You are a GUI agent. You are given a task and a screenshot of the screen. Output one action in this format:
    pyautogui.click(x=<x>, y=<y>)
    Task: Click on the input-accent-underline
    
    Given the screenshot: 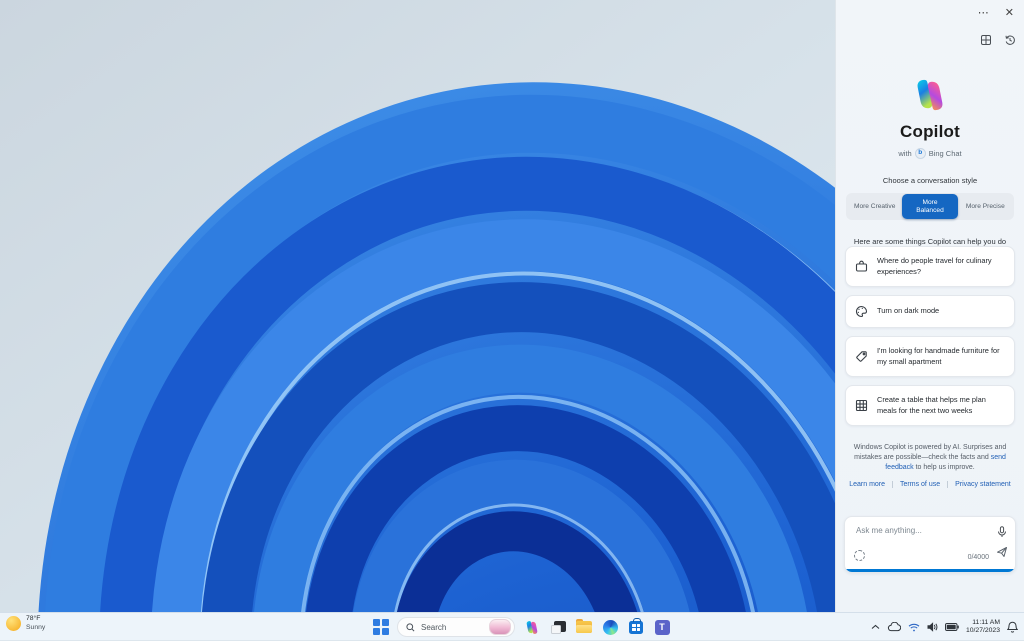 What is the action you would take?
    pyautogui.click(x=930, y=570)
    